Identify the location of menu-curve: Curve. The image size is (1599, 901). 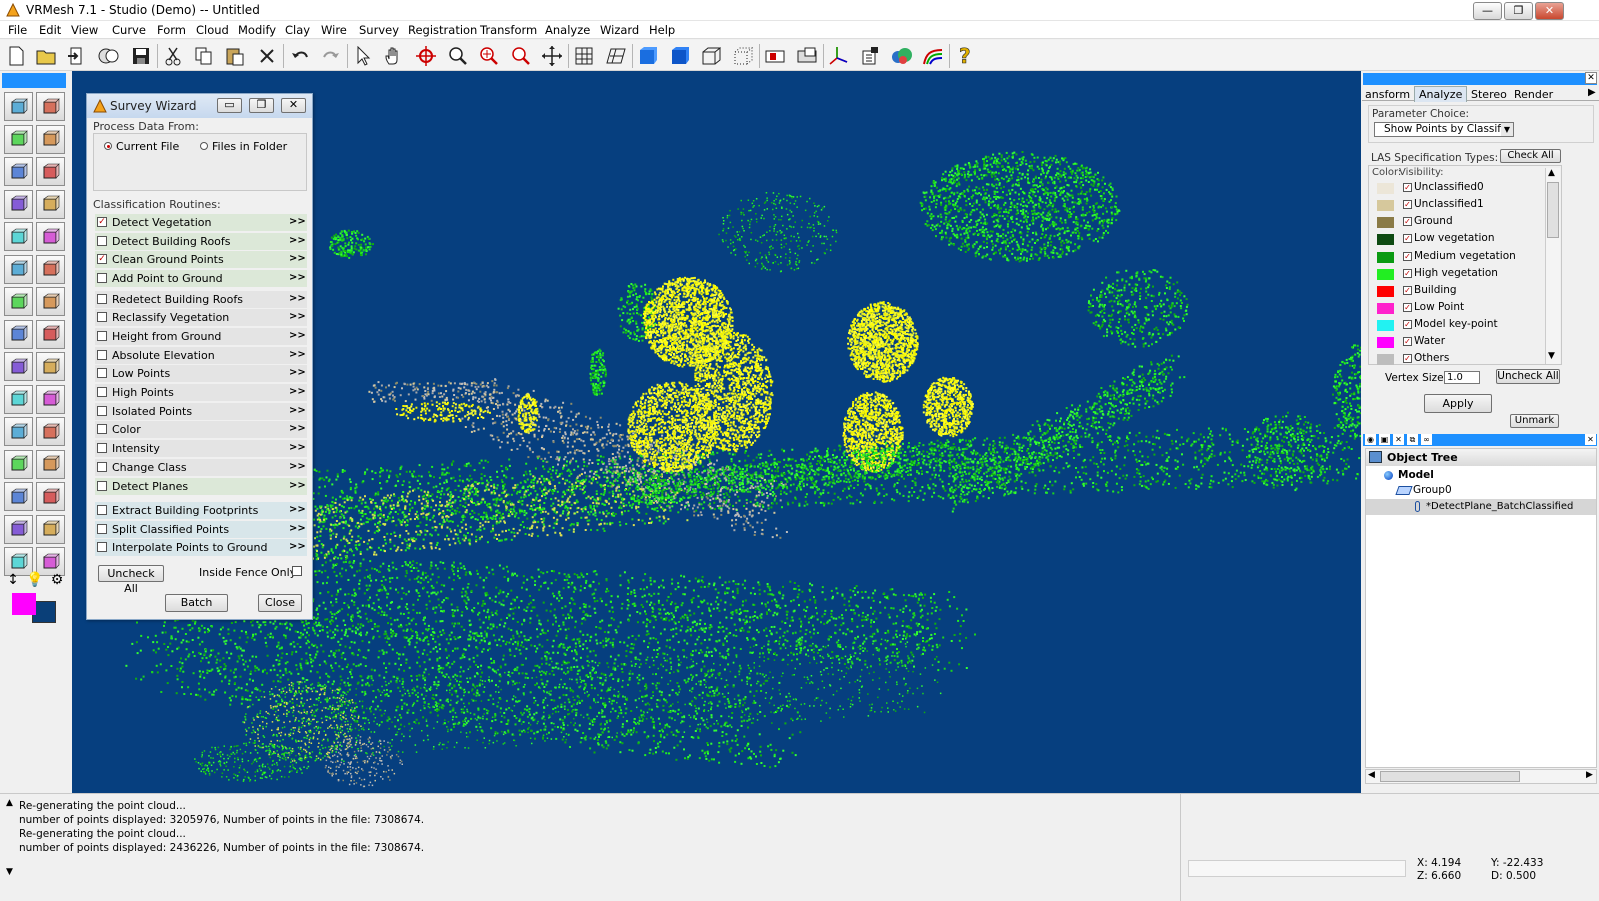
(129, 30).